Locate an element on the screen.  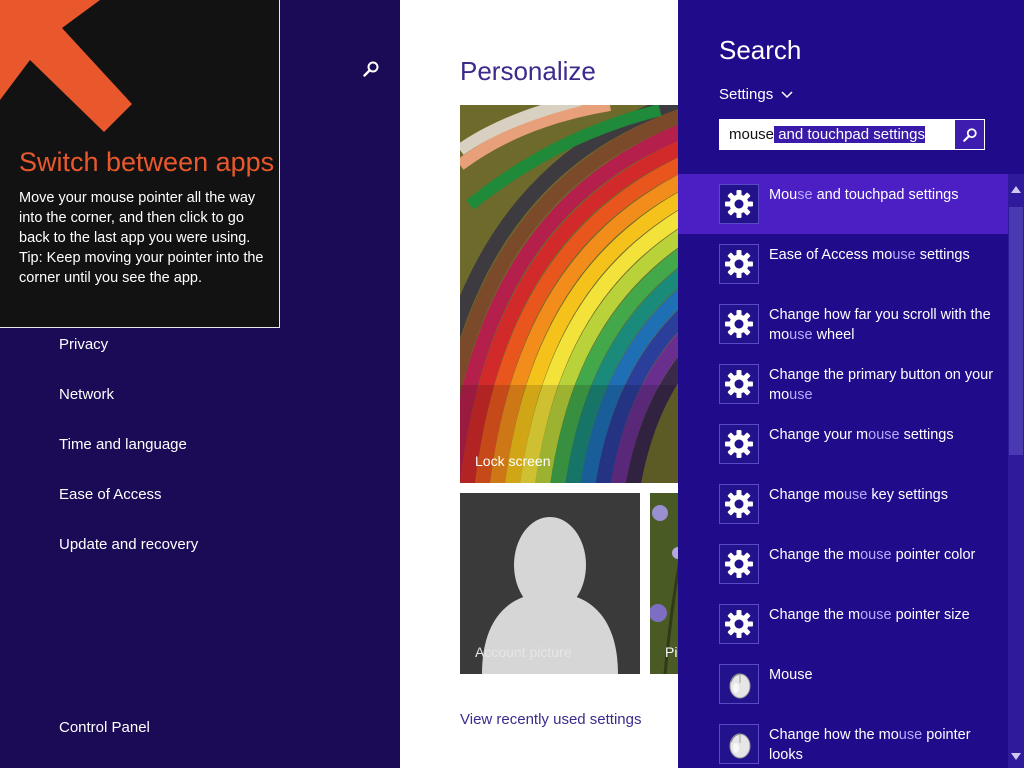
search-title: Search is located at coordinates (760, 50).